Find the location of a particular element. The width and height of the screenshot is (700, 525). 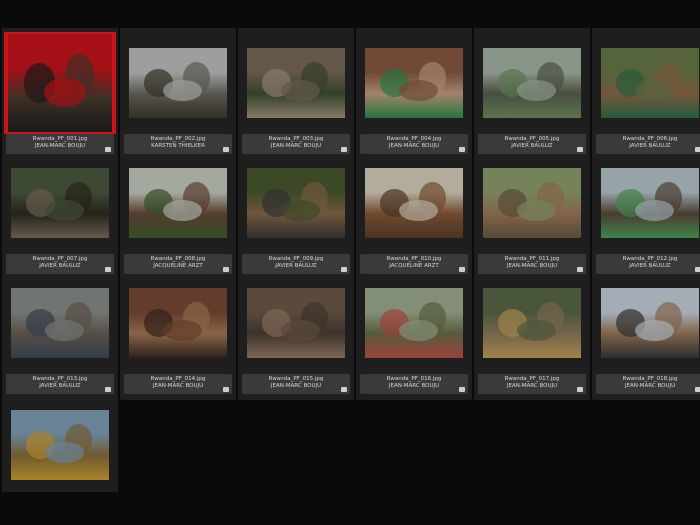

photo-cell: Rwanda_PF_008.jpg JACQUELINE ARZT is located at coordinates (178, 213).